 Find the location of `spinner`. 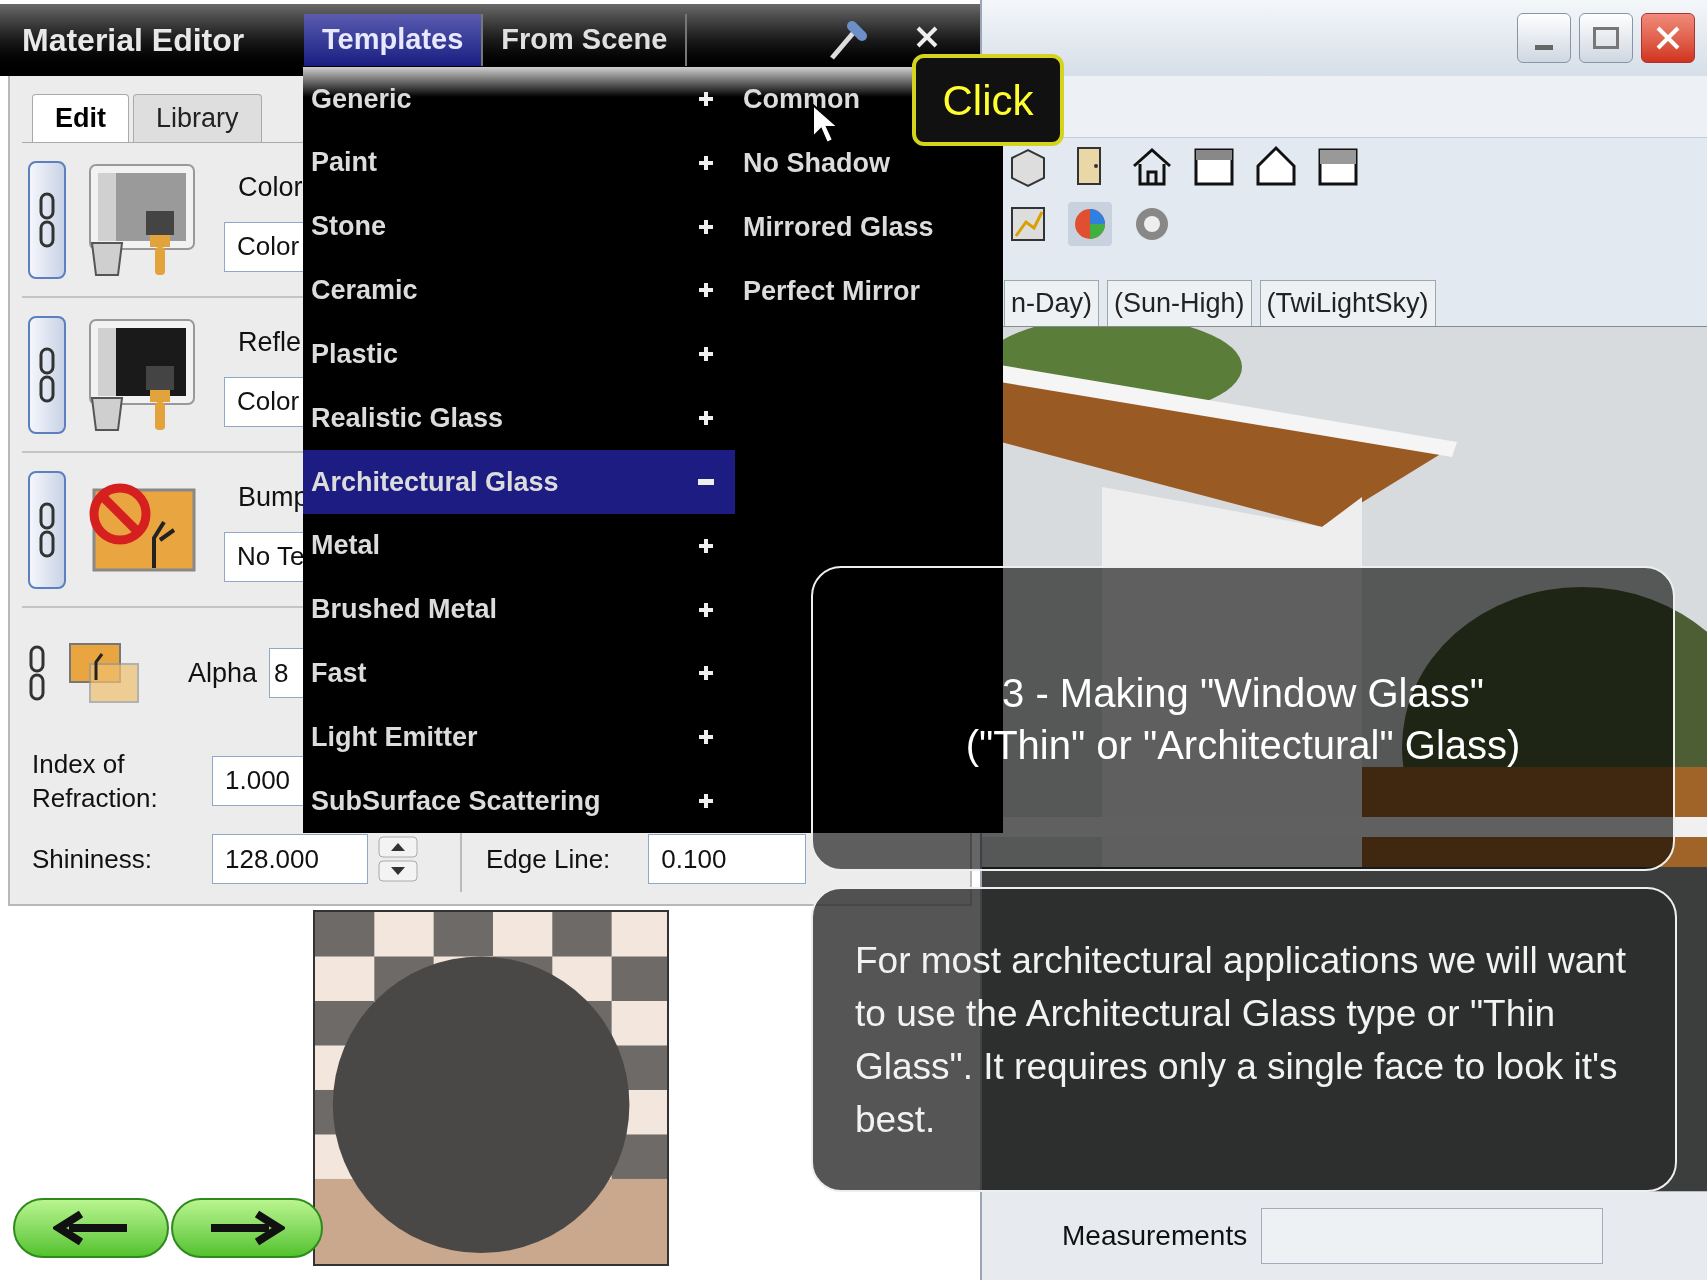

spinner is located at coordinates (398, 859).